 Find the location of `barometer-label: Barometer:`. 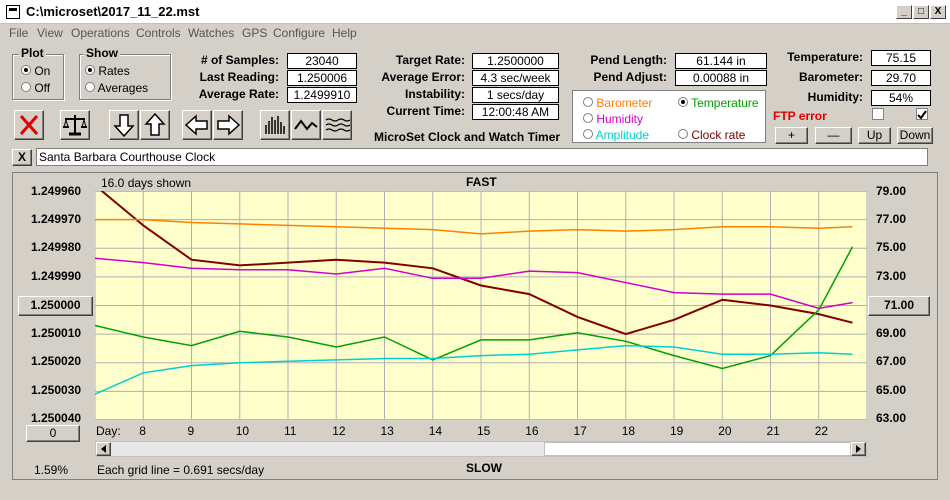

barometer-label: Barometer: is located at coordinates (830, 77).